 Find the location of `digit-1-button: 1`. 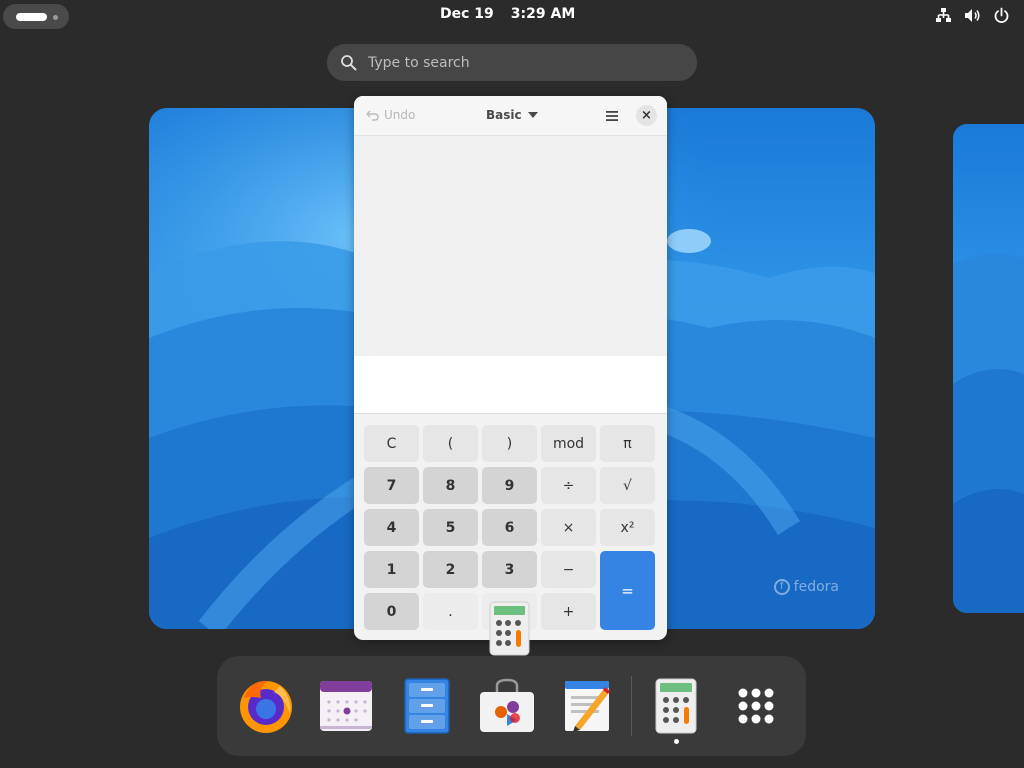

digit-1-button: 1 is located at coordinates (391, 569).